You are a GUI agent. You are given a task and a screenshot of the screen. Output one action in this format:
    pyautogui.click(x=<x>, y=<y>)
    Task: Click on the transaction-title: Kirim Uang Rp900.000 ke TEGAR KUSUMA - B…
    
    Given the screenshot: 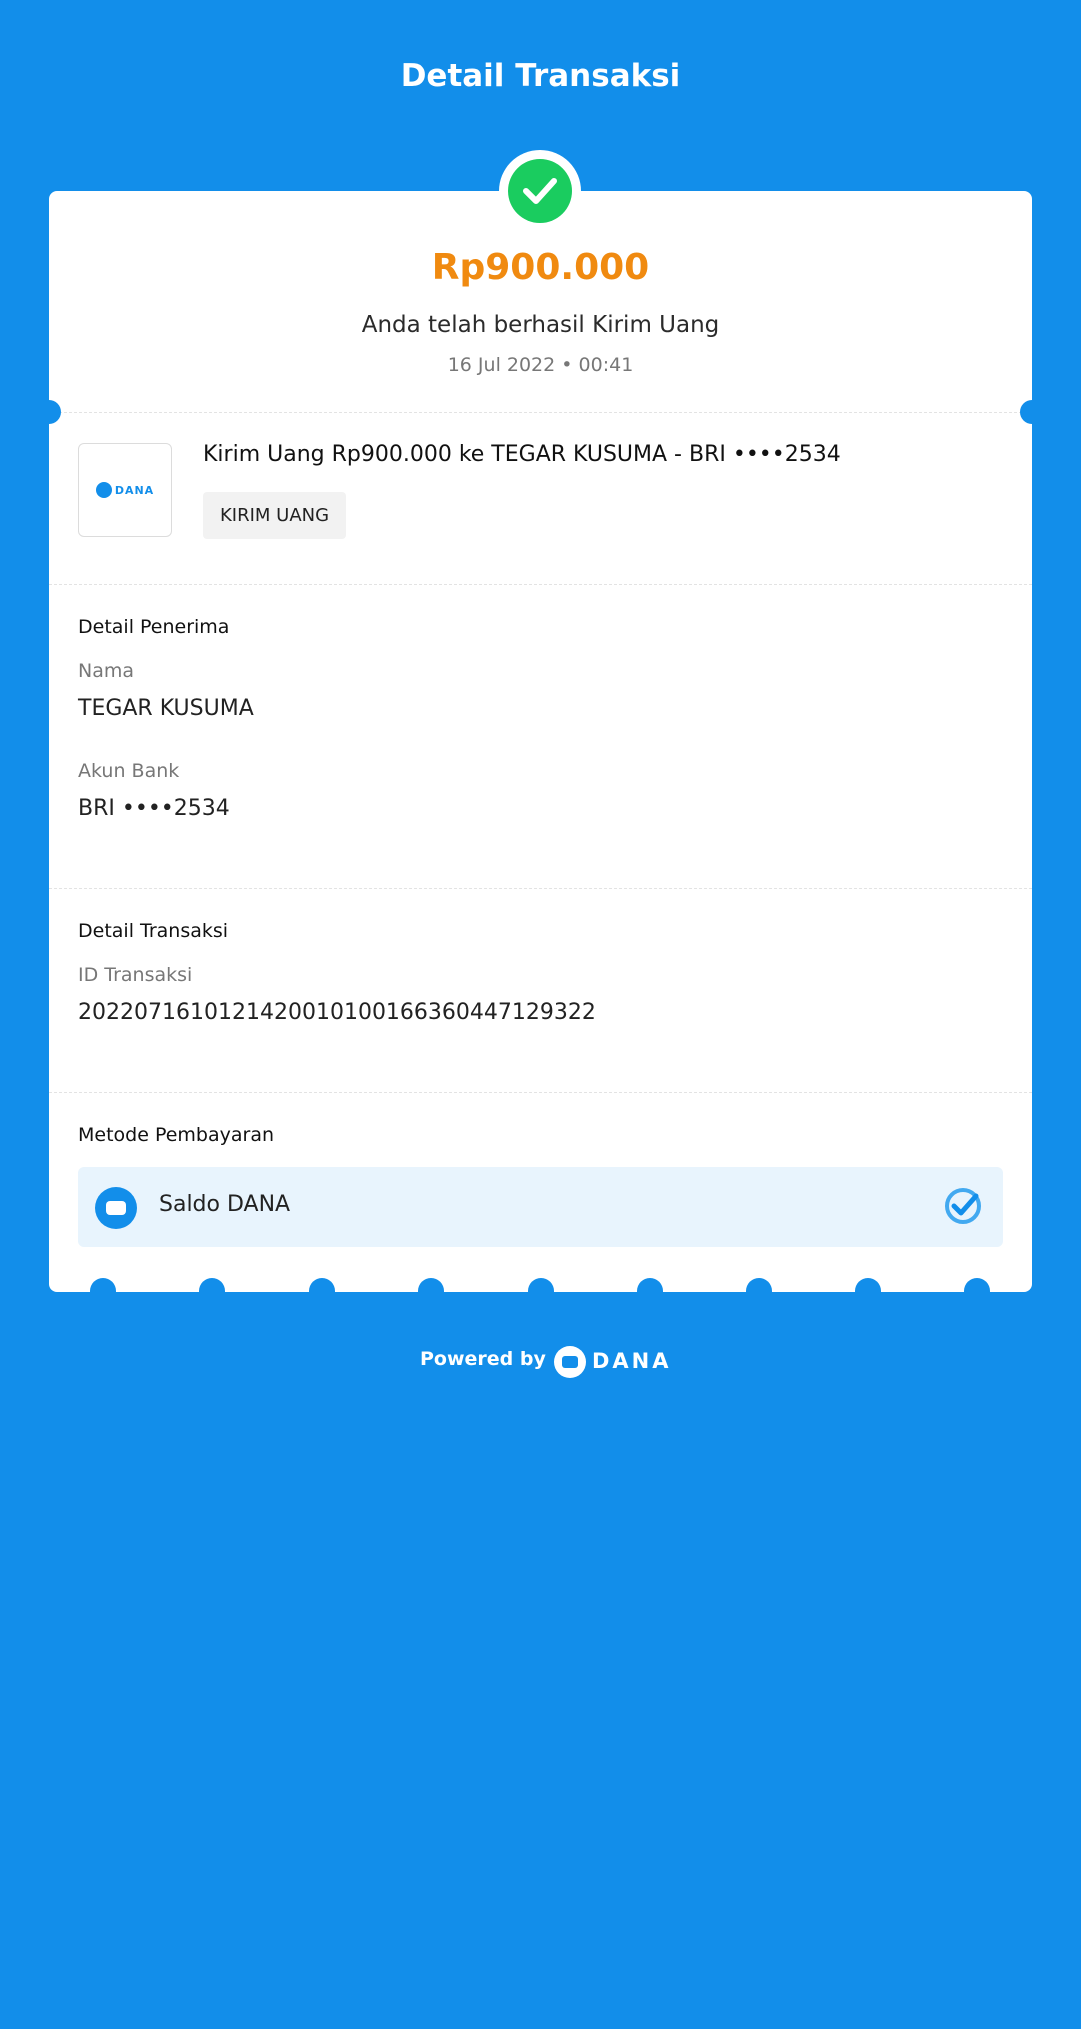 What is the action you would take?
    pyautogui.click(x=522, y=454)
    